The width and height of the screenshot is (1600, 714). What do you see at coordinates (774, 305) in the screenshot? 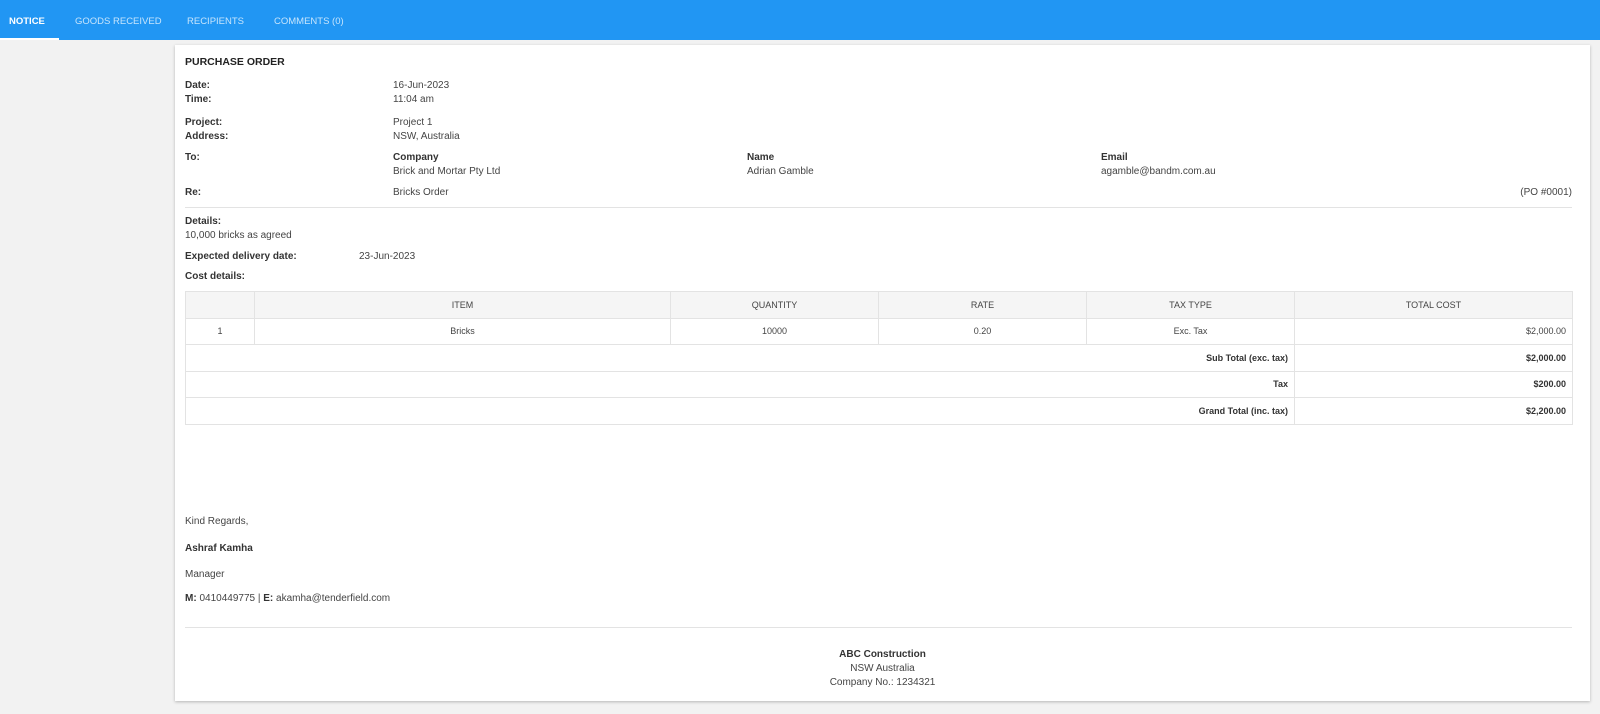
I see `column-header-quantity: QUANTITY` at bounding box center [774, 305].